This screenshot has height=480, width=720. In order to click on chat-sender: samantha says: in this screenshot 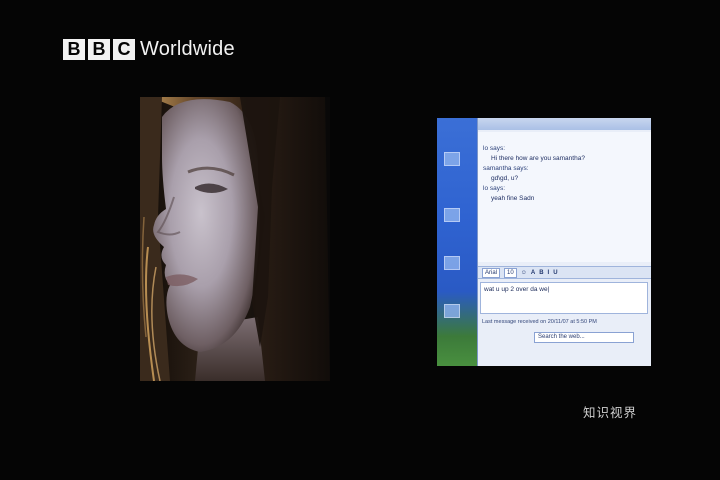, I will do `click(506, 168)`.